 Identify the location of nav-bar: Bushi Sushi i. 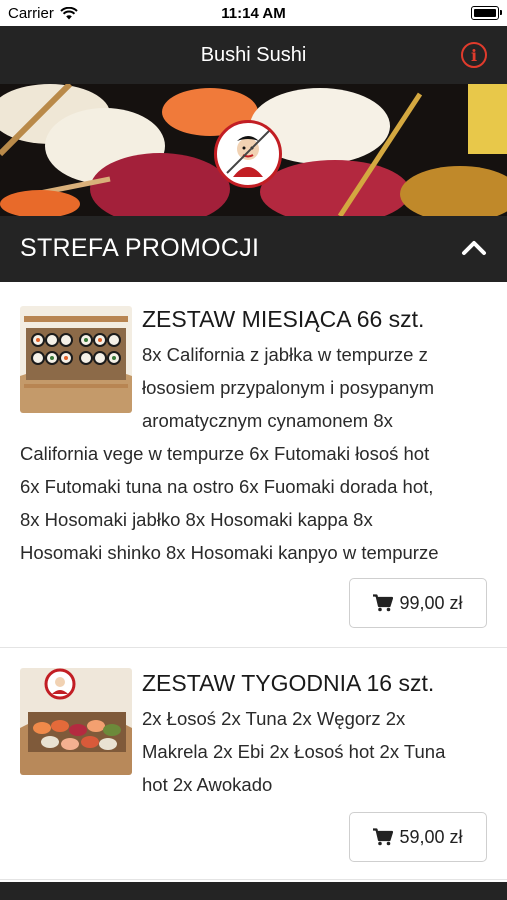
(253, 55).